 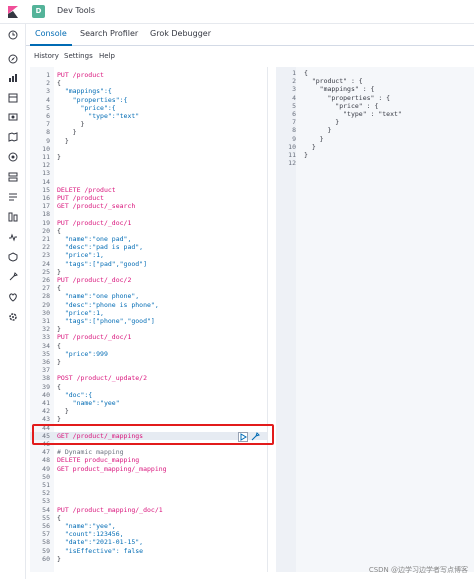 What do you see at coordinates (59, 362) in the screenshot?
I see `code-text: }` at bounding box center [59, 362].